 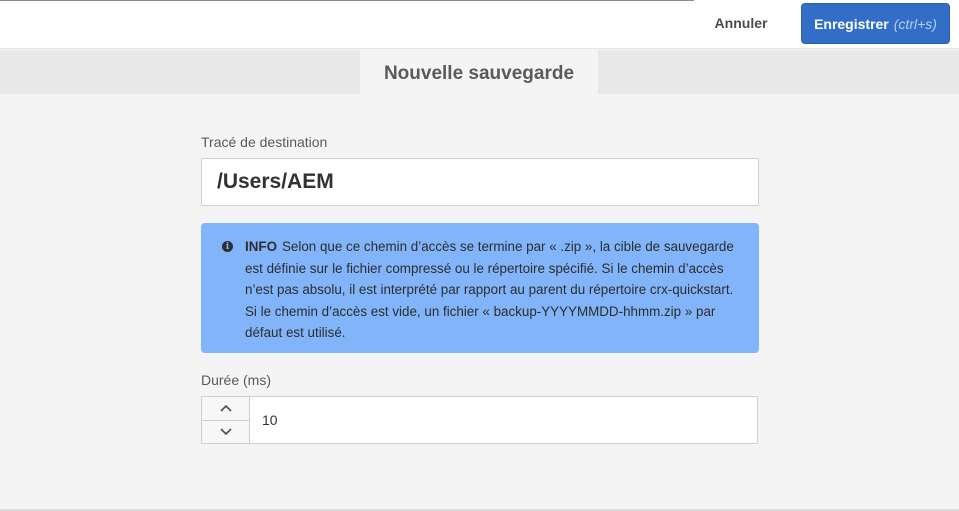 What do you see at coordinates (227, 246) in the screenshot?
I see `info-icon: i` at bounding box center [227, 246].